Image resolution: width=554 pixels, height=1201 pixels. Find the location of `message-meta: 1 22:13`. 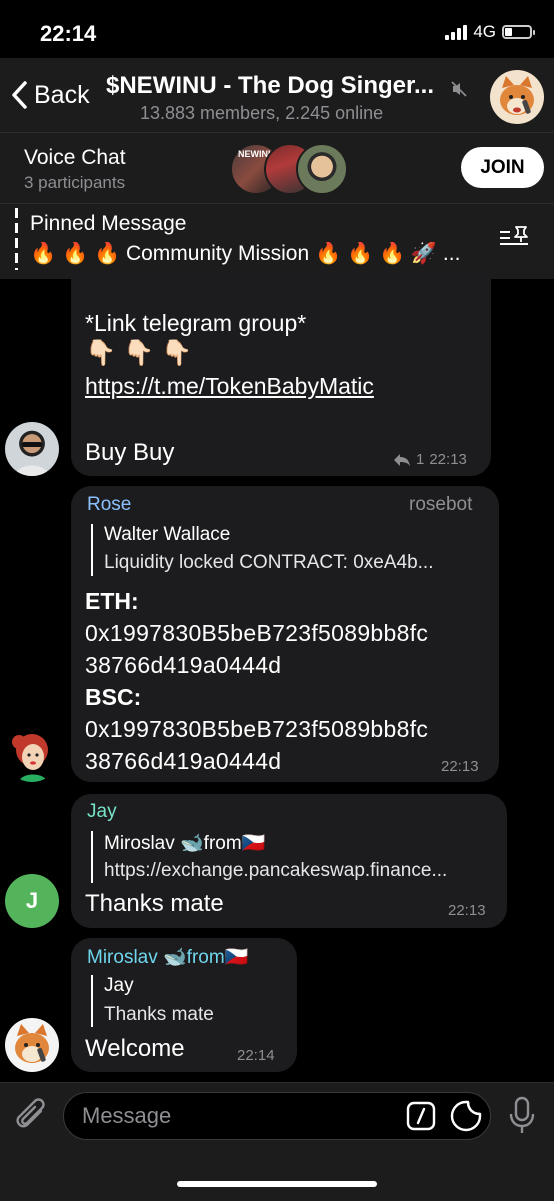

message-meta: 1 22:13 is located at coordinates (430, 459).